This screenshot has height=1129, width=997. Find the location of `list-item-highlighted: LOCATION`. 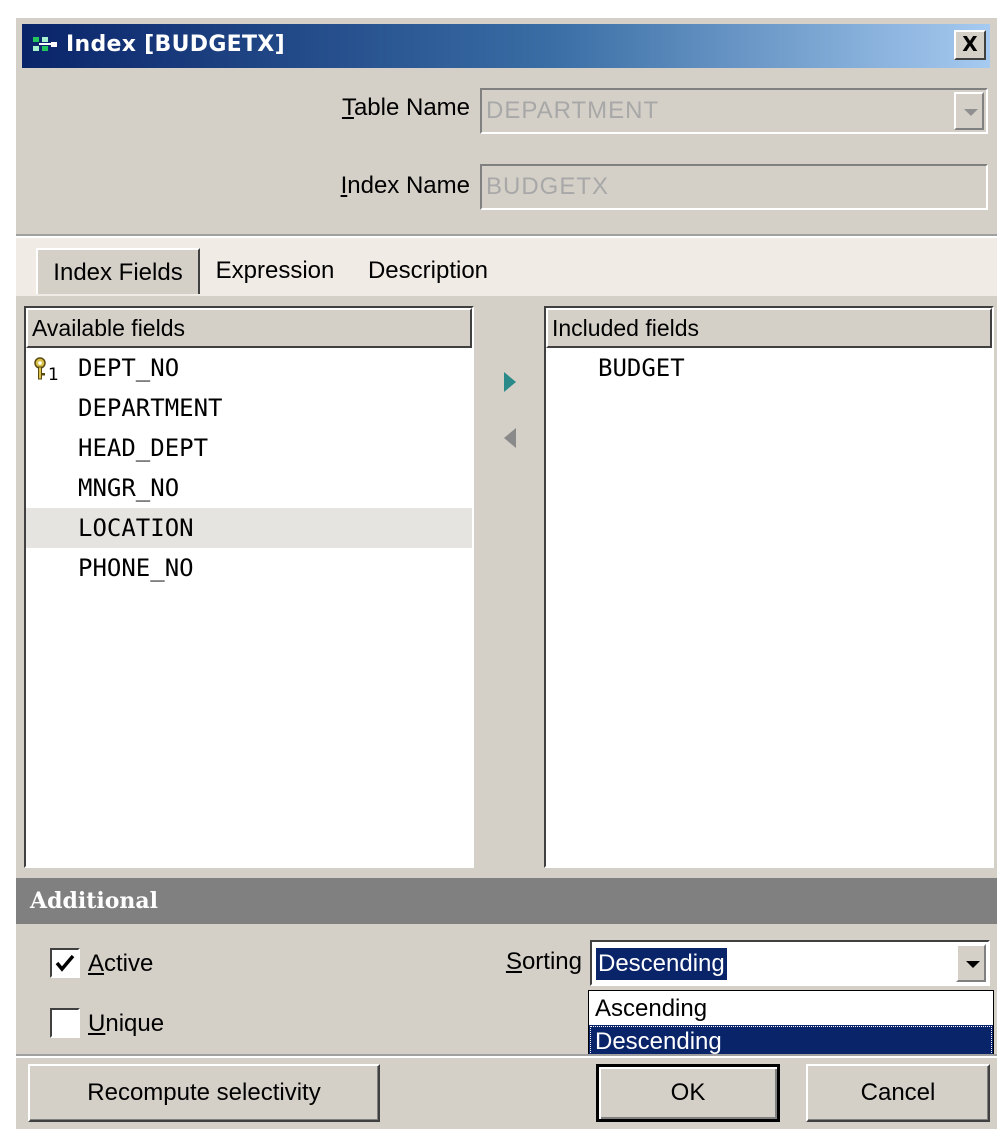

list-item-highlighted: LOCATION is located at coordinates (249, 528).